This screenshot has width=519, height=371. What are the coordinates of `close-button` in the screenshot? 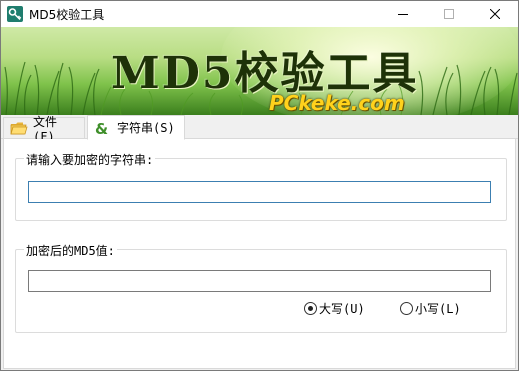 It's located at (495, 14).